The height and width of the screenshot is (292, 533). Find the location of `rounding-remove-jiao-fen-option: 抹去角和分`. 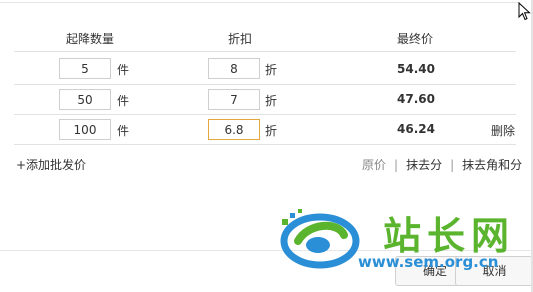

rounding-remove-jiao-fen-option: 抹去角和分 is located at coordinates (492, 165).